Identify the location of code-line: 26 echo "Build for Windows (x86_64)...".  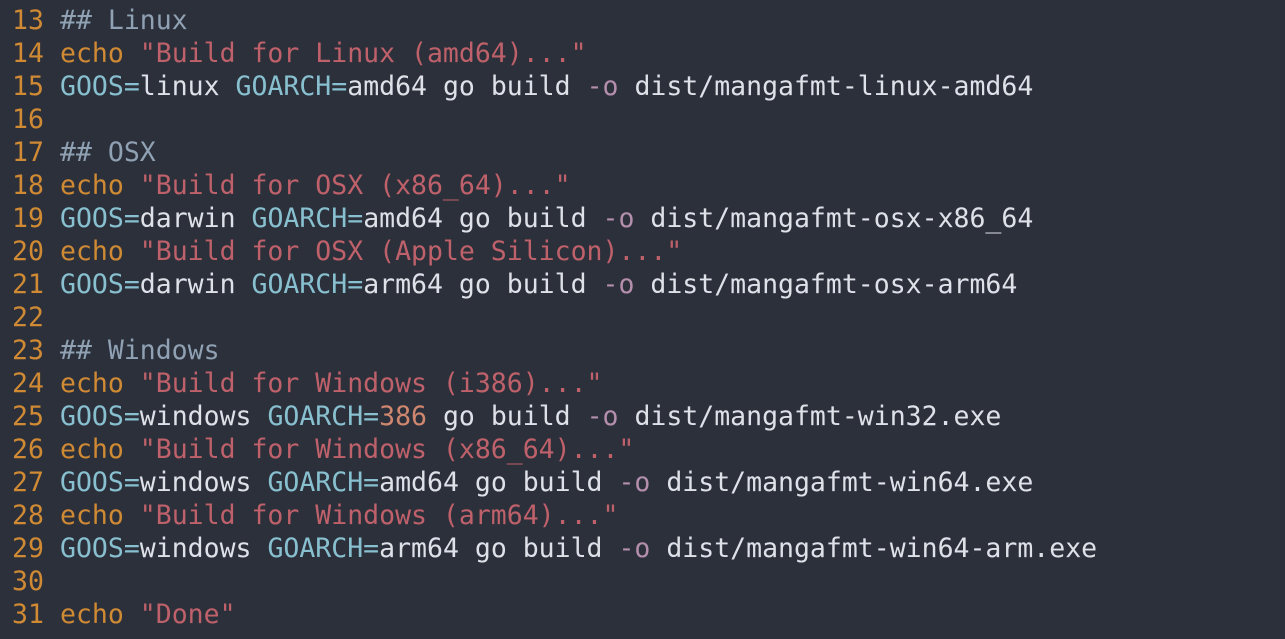
(642, 449).